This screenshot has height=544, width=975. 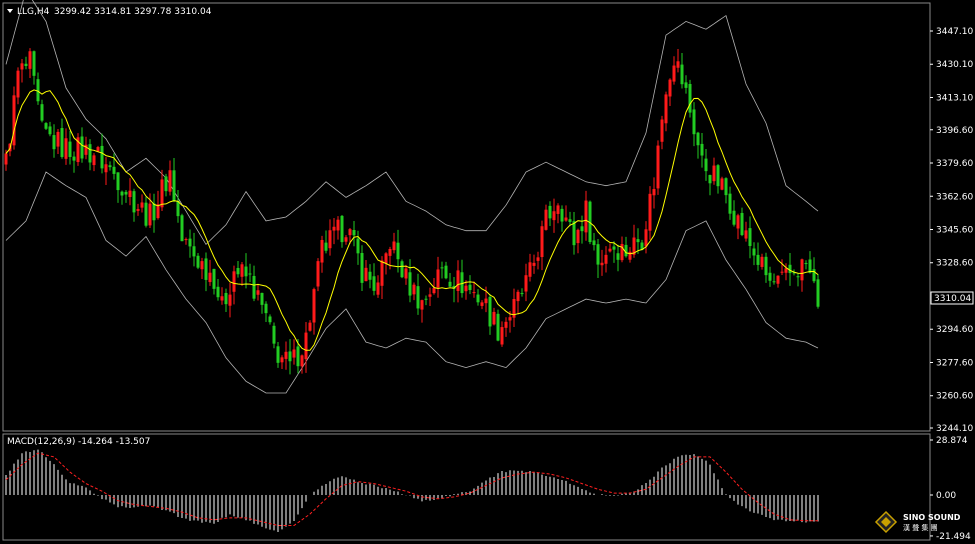 What do you see at coordinates (952, 441) in the screenshot?
I see `macd-tick-label: 28.874` at bounding box center [952, 441].